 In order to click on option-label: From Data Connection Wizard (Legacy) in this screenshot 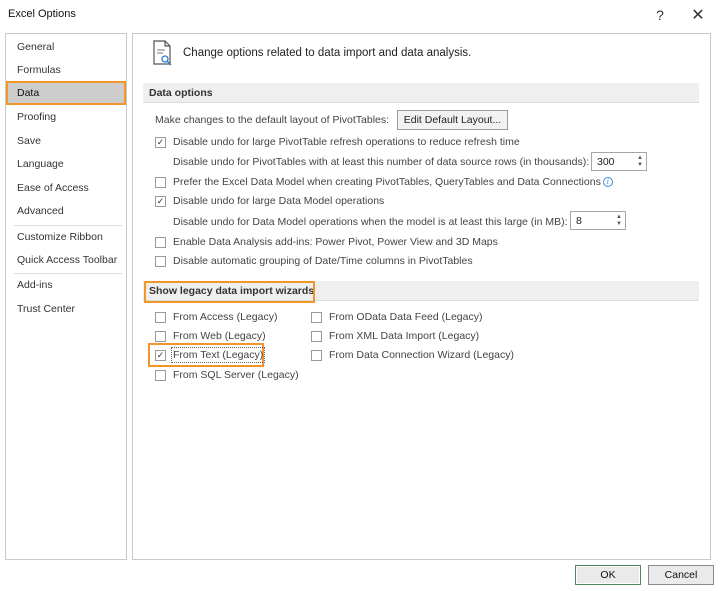, I will do `click(421, 355)`.